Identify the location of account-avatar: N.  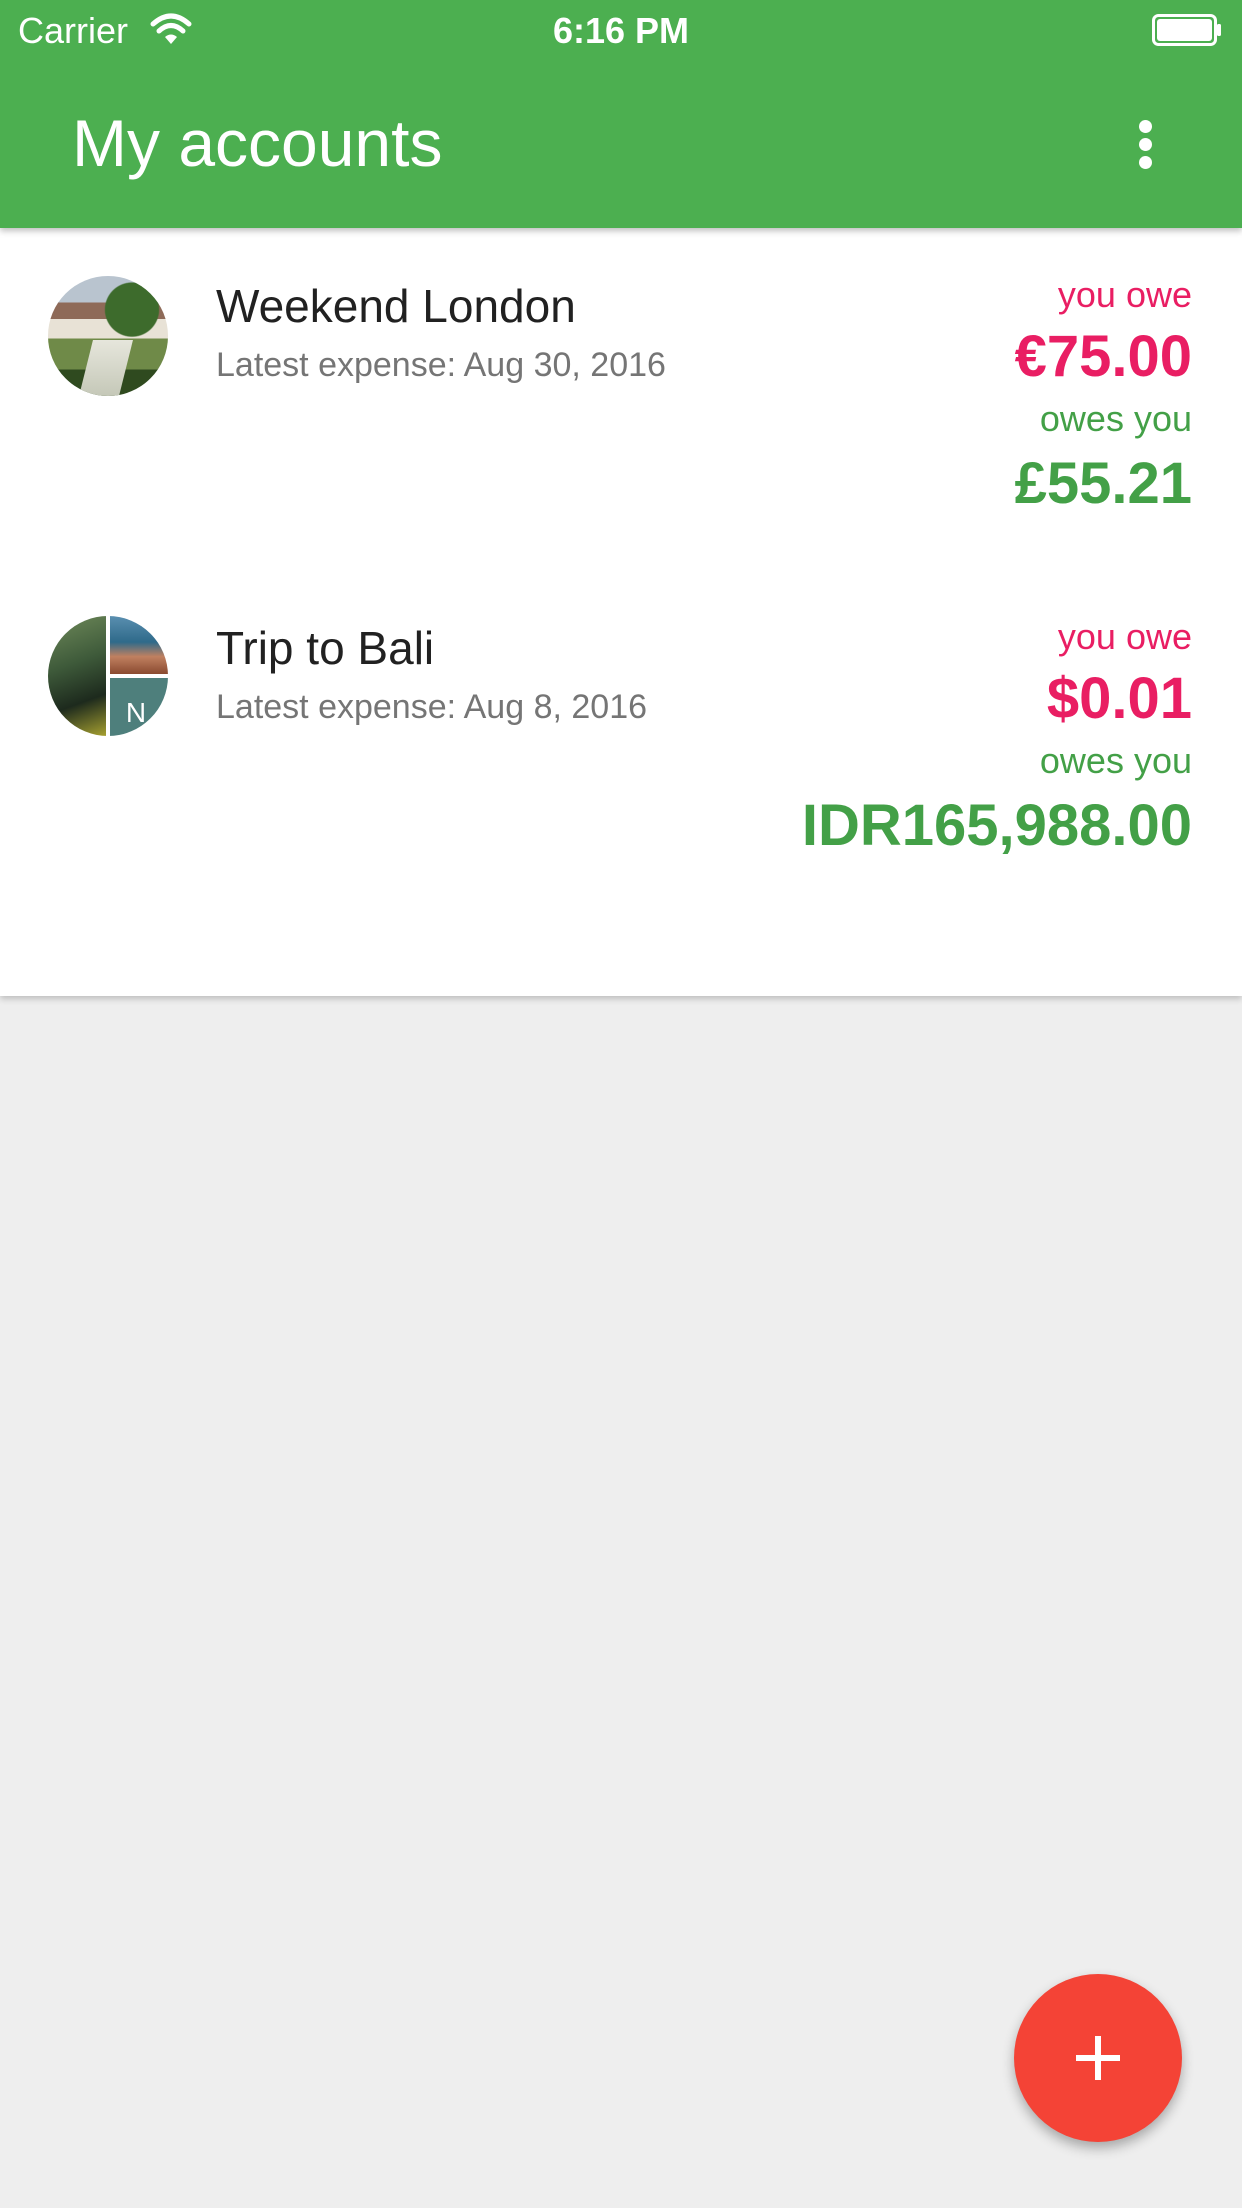
(108, 676).